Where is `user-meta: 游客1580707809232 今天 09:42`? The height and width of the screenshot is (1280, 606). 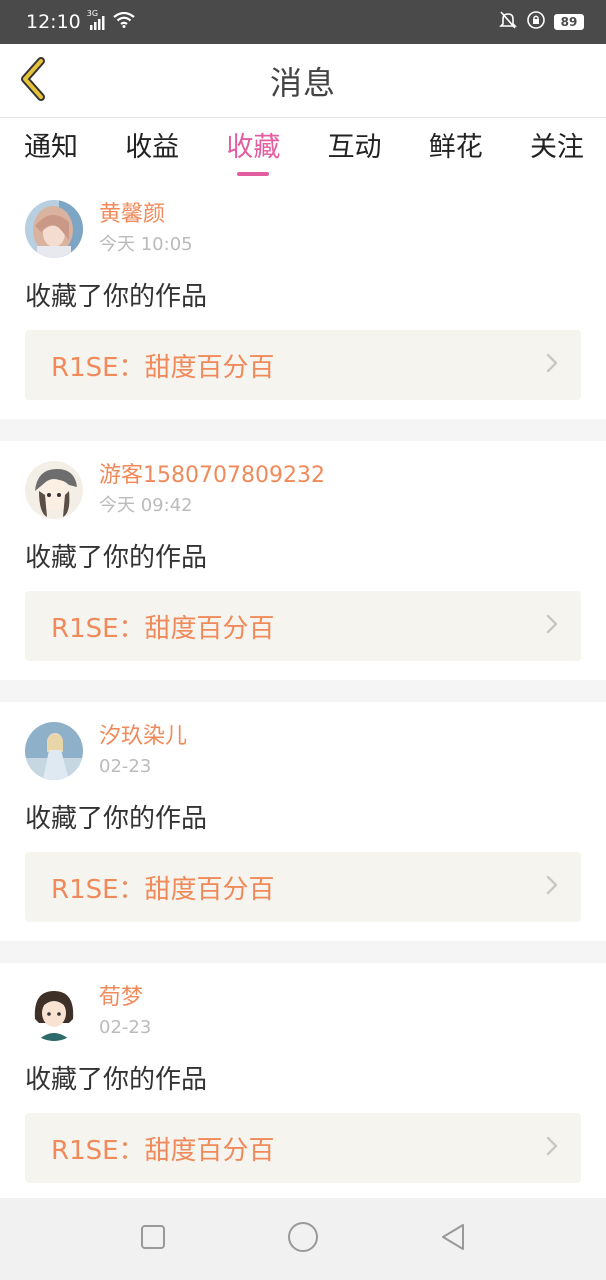
user-meta: 游客1580707809232 今天 09:42 is located at coordinates (212, 490).